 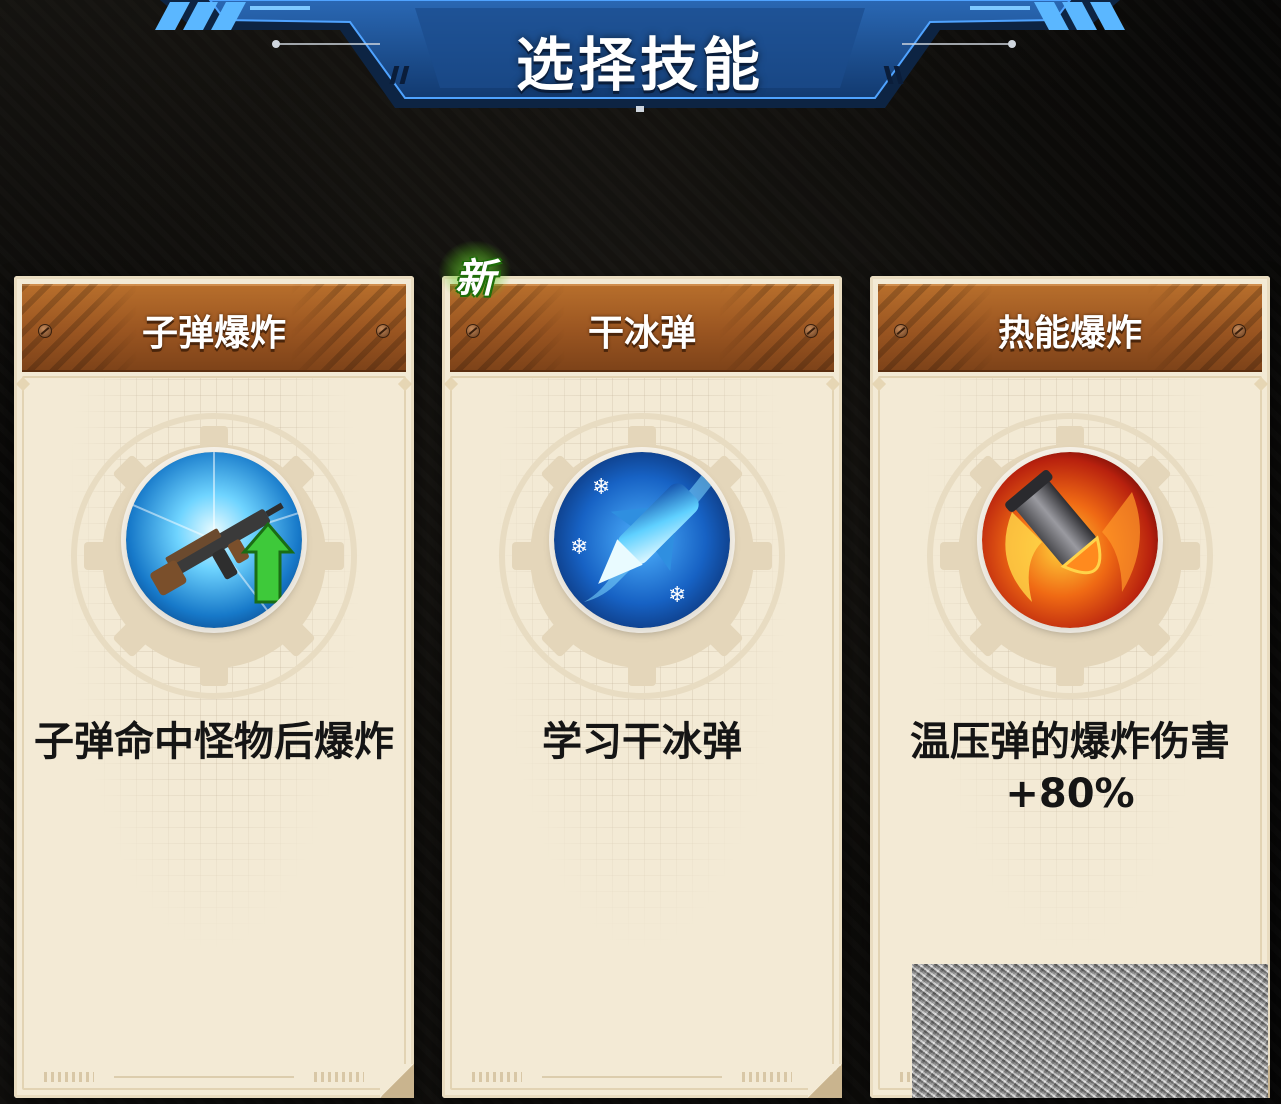 I want to click on skill-description: 学习干冰弹, so click(x=642, y=742).